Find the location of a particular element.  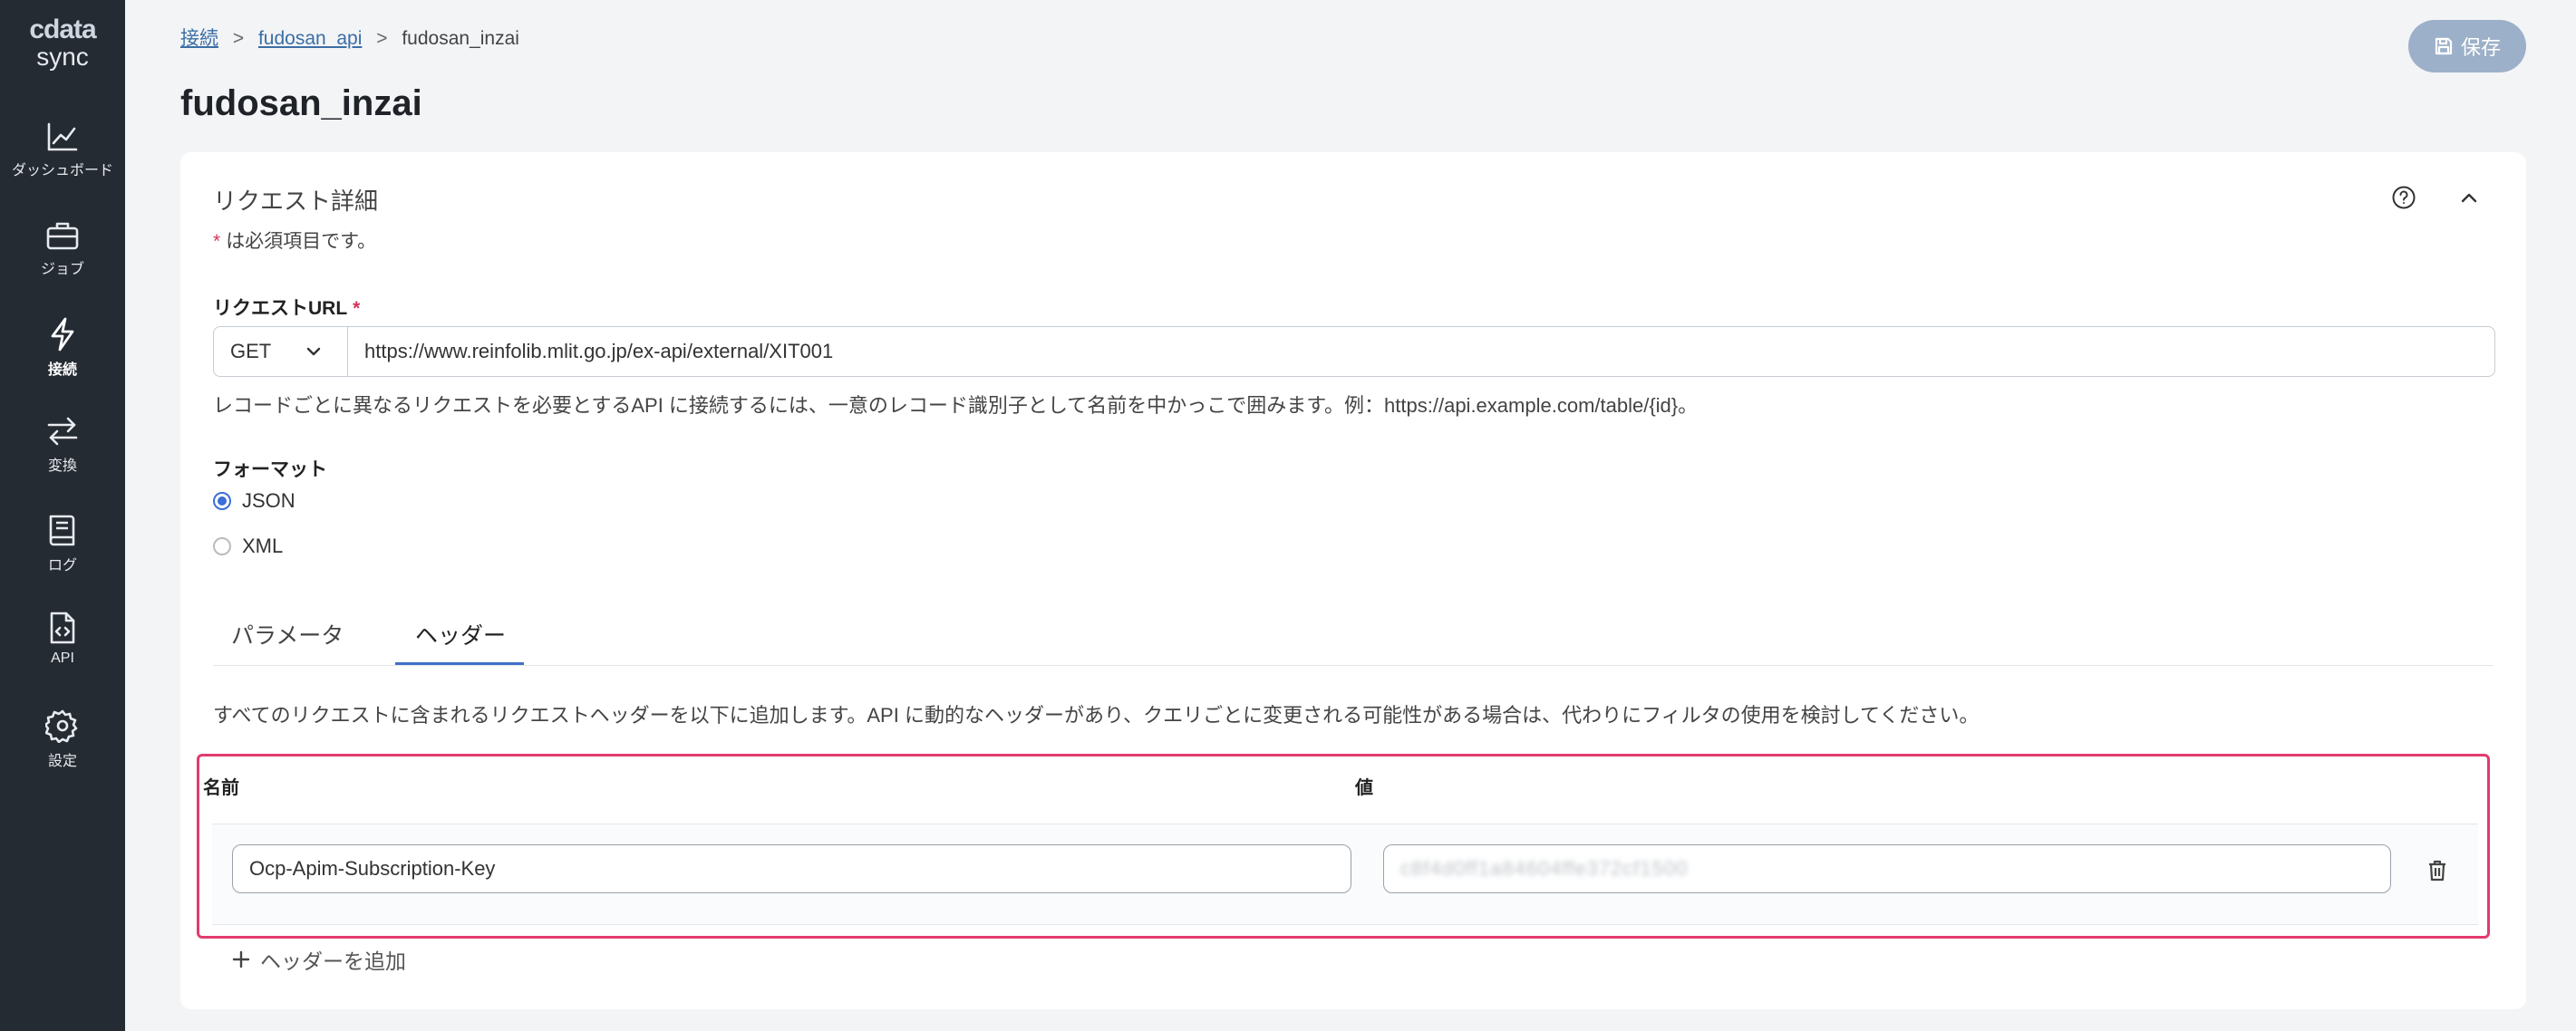

breadcrumb-link-fudosan-api: fudosan_api is located at coordinates (310, 38).